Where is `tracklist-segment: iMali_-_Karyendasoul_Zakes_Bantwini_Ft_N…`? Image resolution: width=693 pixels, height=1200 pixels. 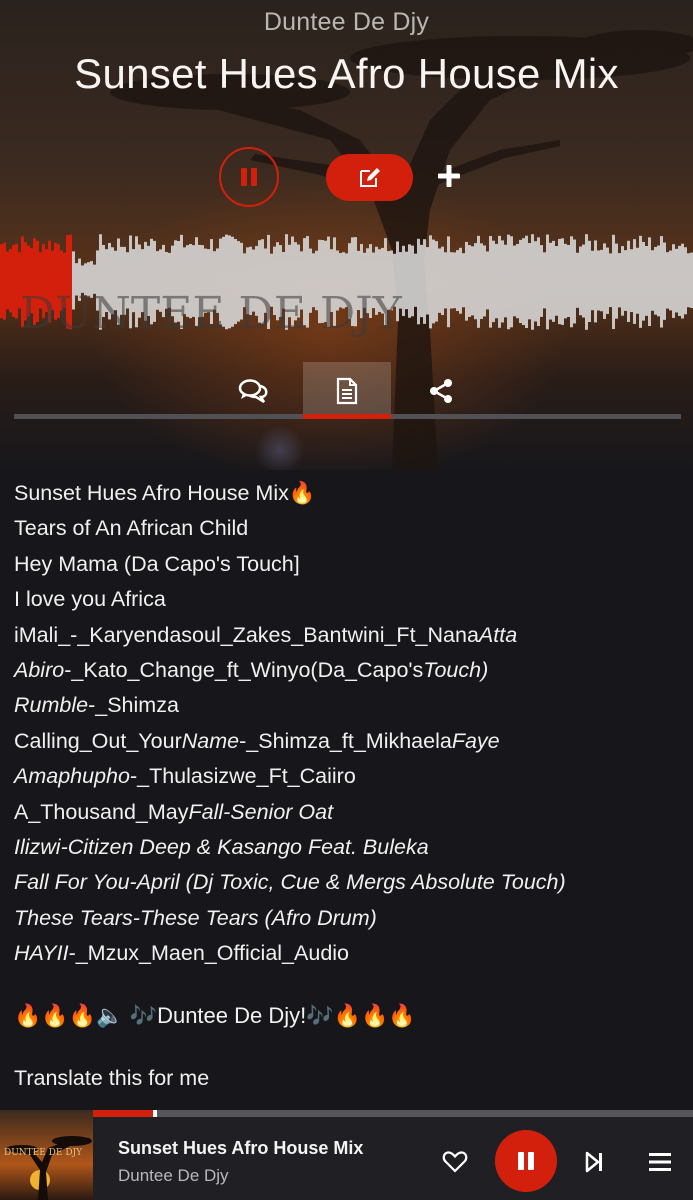 tracklist-segment: iMali_-_Karyendasoul_Zakes_Bantwini_Ft_N… is located at coordinates (246, 634).